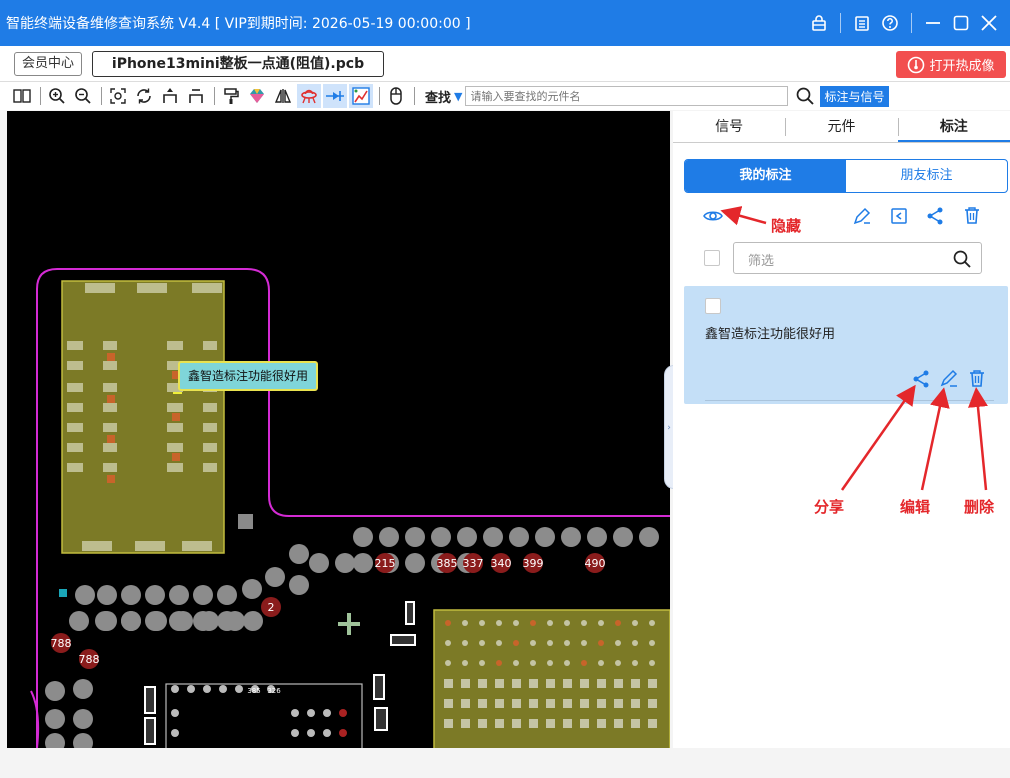 The height and width of the screenshot is (778, 1010). What do you see at coordinates (977, 379) in the screenshot?
I see `card-delete-icon` at bounding box center [977, 379].